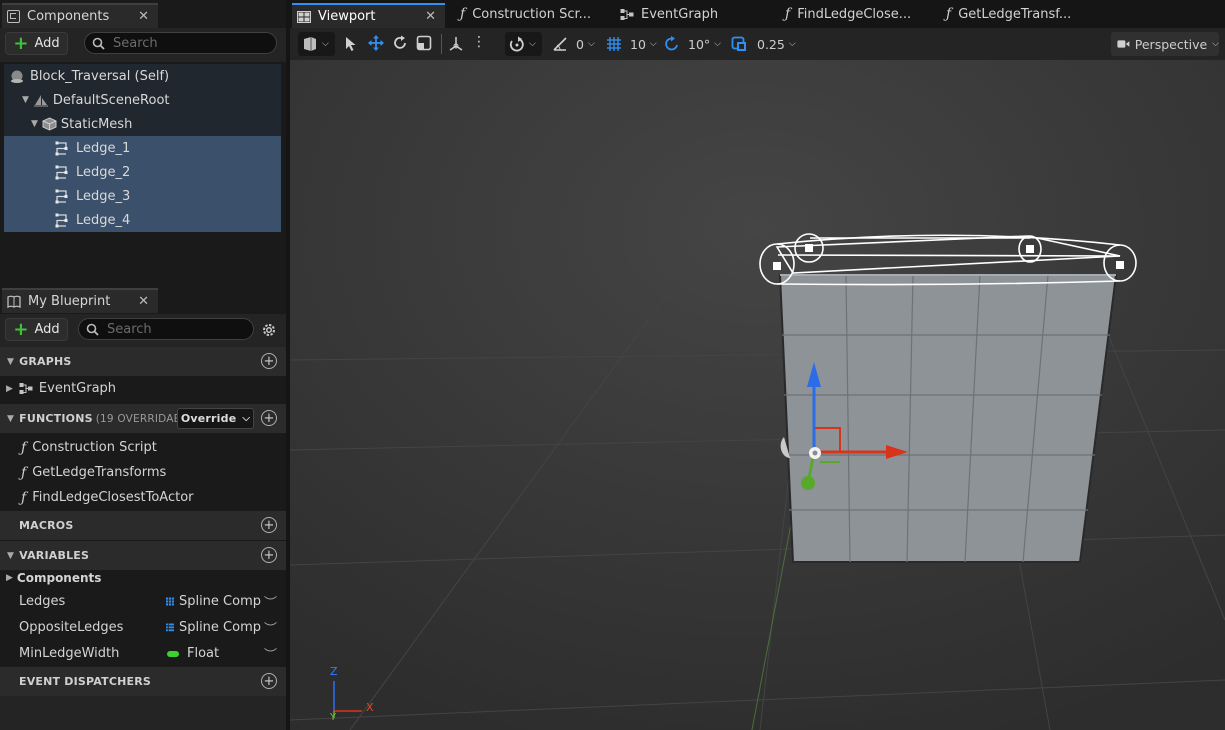 The width and height of the screenshot is (1225, 730). Describe the element at coordinates (77, 388) in the screenshot. I see `graph-item-label: EventGraph` at that location.